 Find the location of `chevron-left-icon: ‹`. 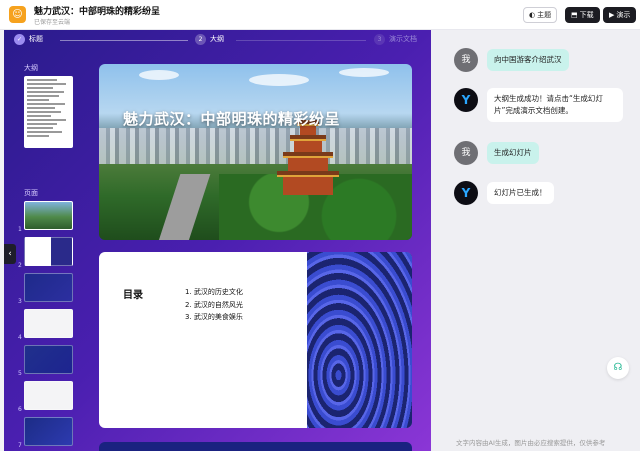

chevron-left-icon: ‹ is located at coordinates (10, 254).